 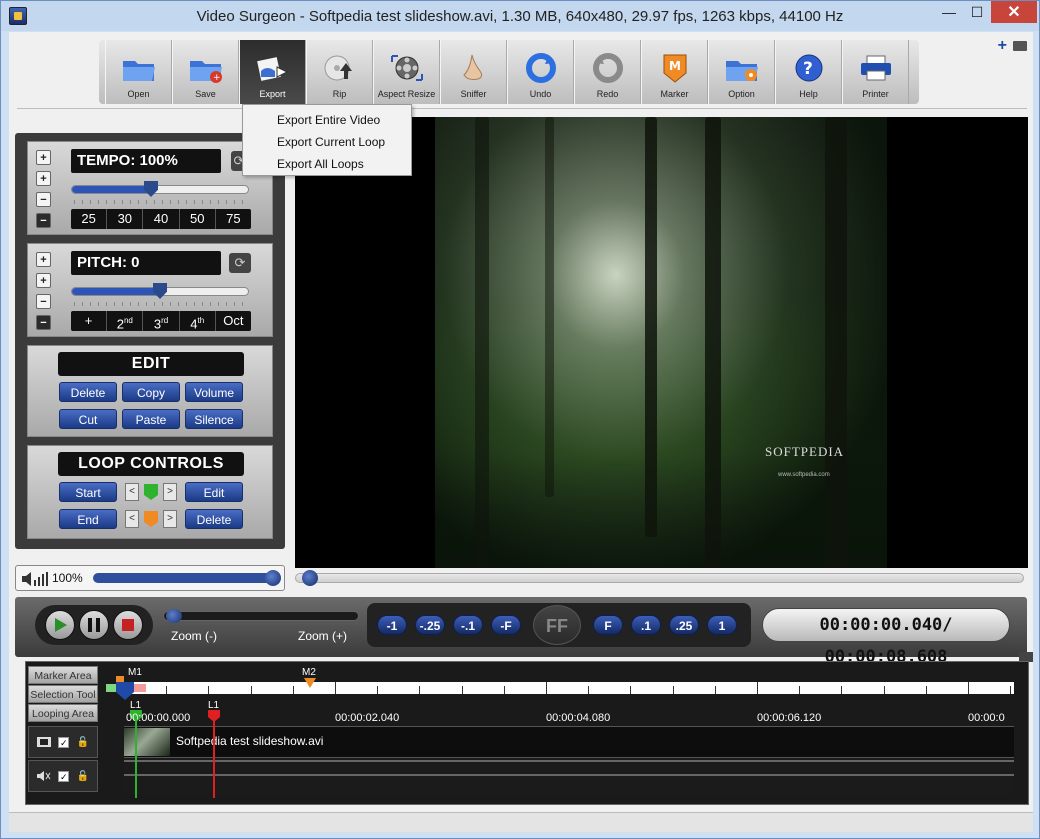 I want to click on loop-delete-button: Delete, so click(x=214, y=519).